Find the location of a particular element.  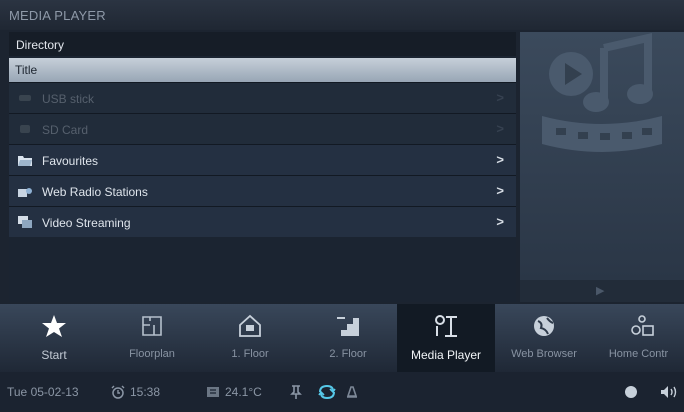

app-title: MEDIA PLAYER is located at coordinates (57, 15).